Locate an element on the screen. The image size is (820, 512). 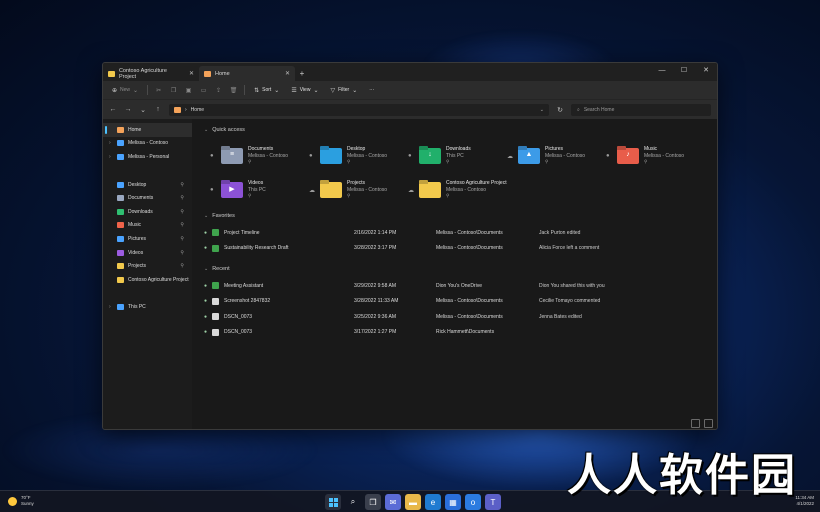
sidebar-item-pinned: Downloads ⚲ is located at coordinates (147, 212).